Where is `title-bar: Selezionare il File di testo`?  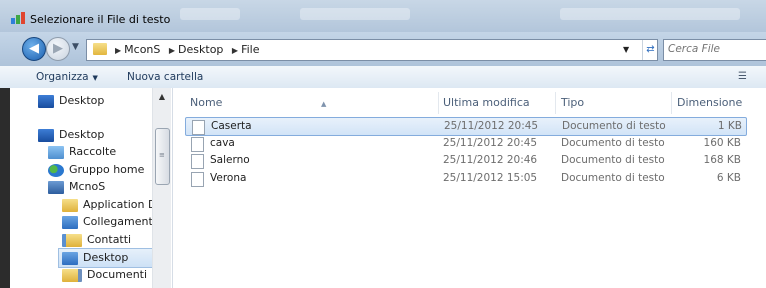
title-bar: Selezionare il File di testo is located at coordinates (383, 16).